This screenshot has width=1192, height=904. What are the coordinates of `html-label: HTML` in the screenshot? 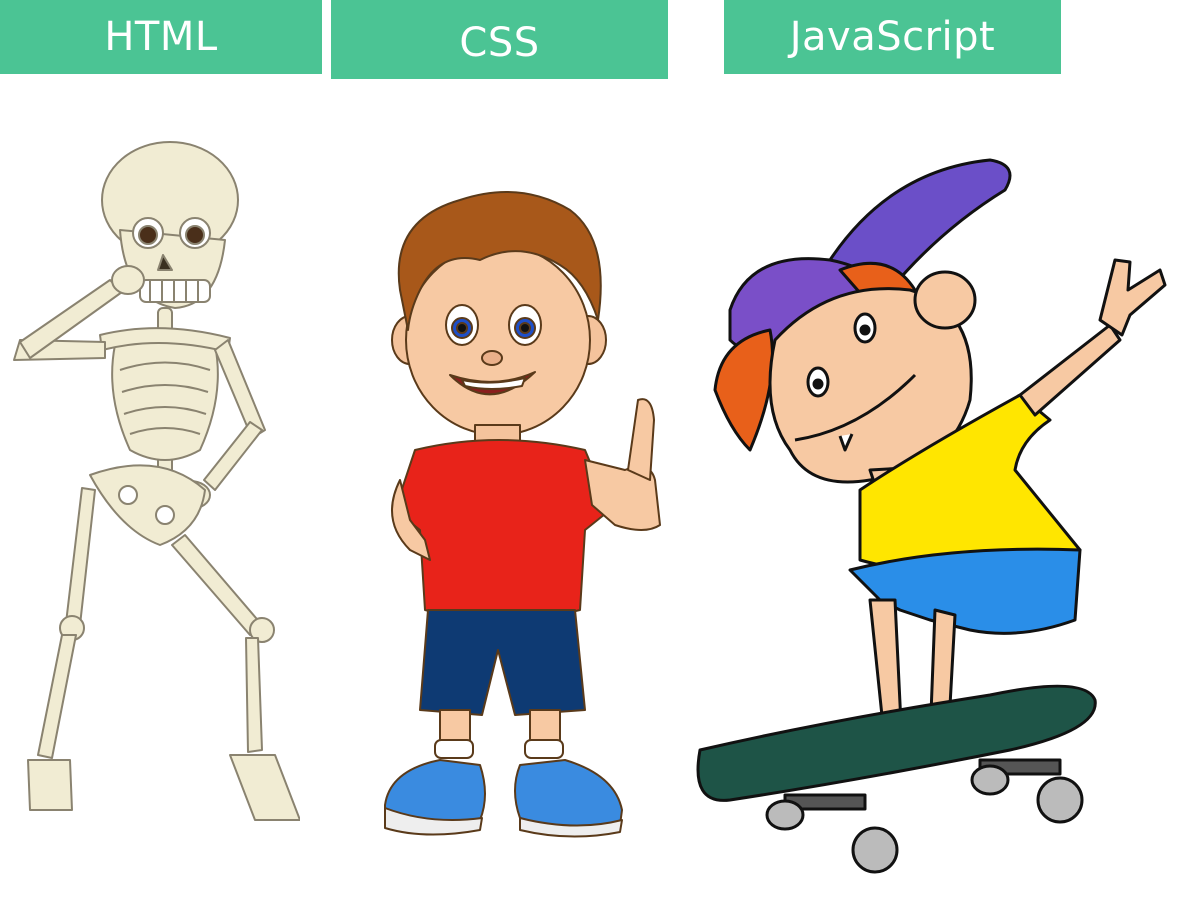 It's located at (161, 37).